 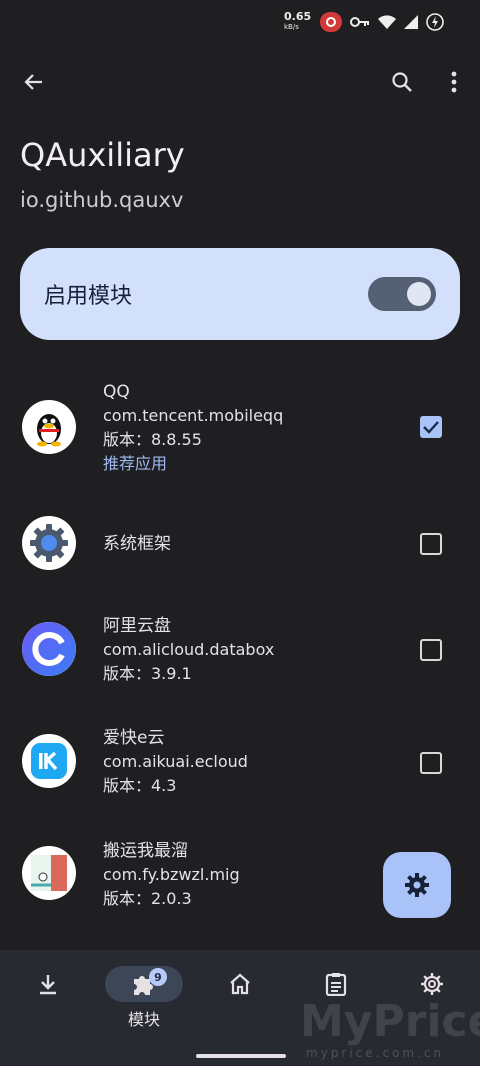 I want to click on watermark-site: myprice.com.cn, so click(x=375, y=1053).